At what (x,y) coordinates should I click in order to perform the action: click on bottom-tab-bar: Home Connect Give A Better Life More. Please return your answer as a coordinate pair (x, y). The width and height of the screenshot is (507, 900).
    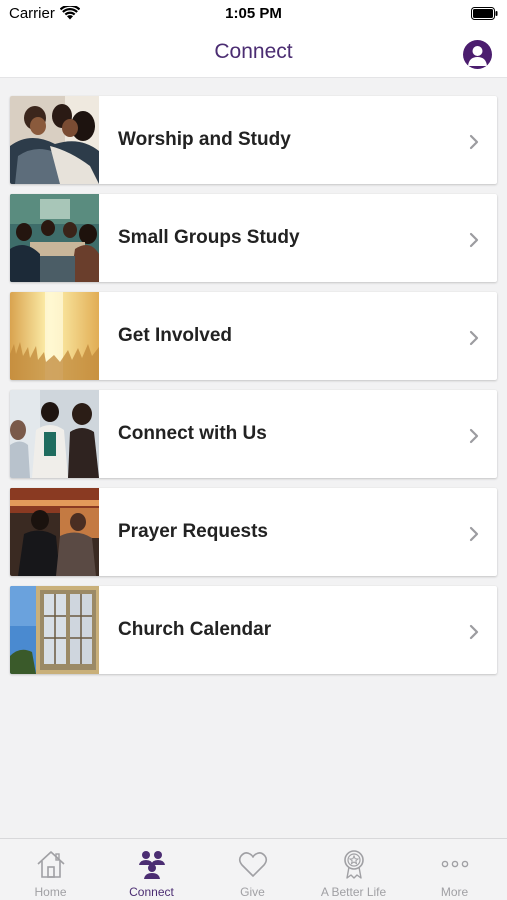
    Looking at the image, I should click on (253, 869).